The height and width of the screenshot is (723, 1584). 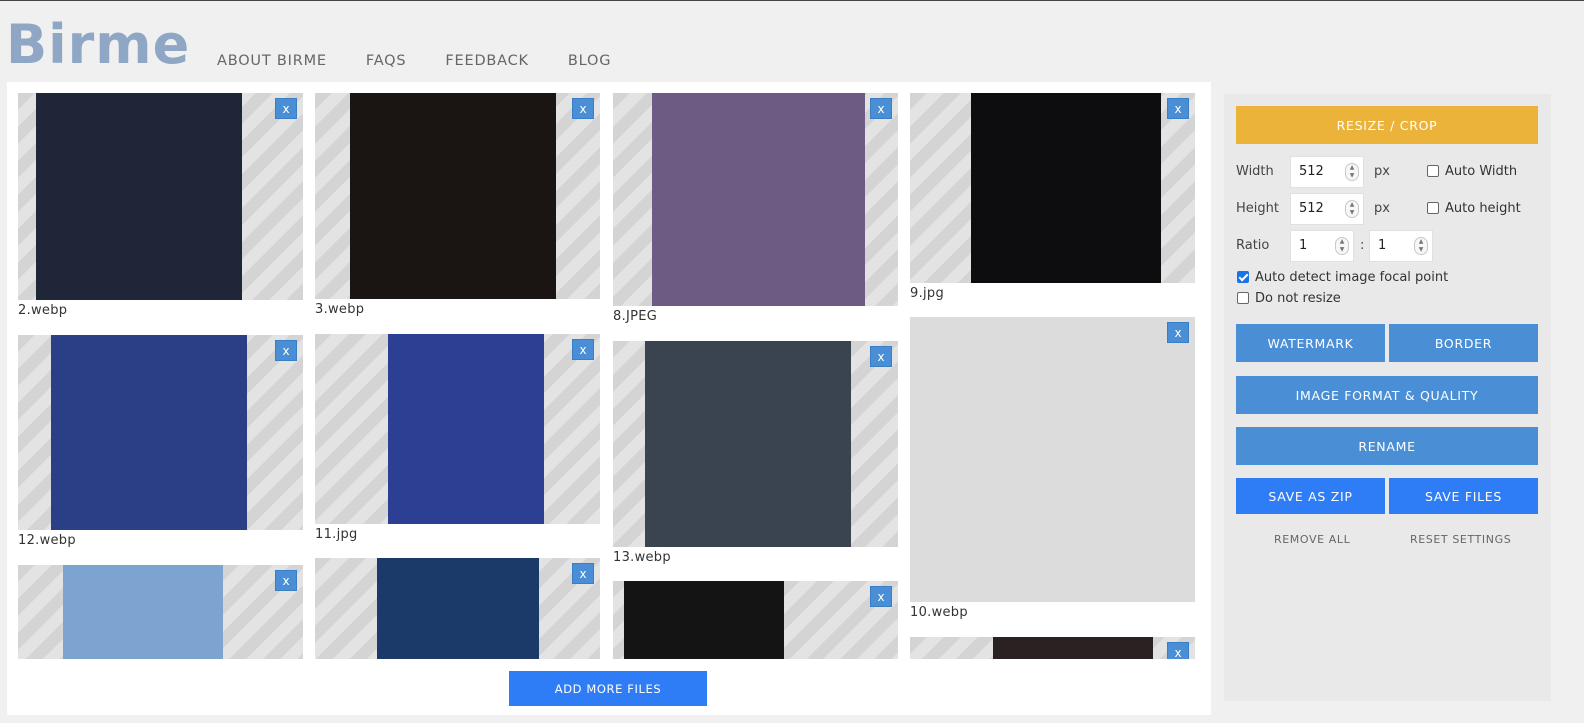 I want to click on photo-12-webp, so click(x=149, y=432).